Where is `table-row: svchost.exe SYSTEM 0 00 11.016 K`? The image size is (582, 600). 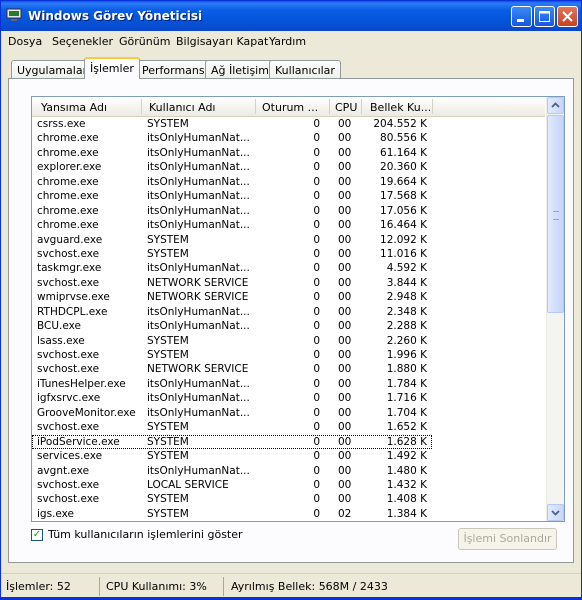
table-row: svchost.exe SYSTEM 0 00 11.016 K is located at coordinates (288, 254).